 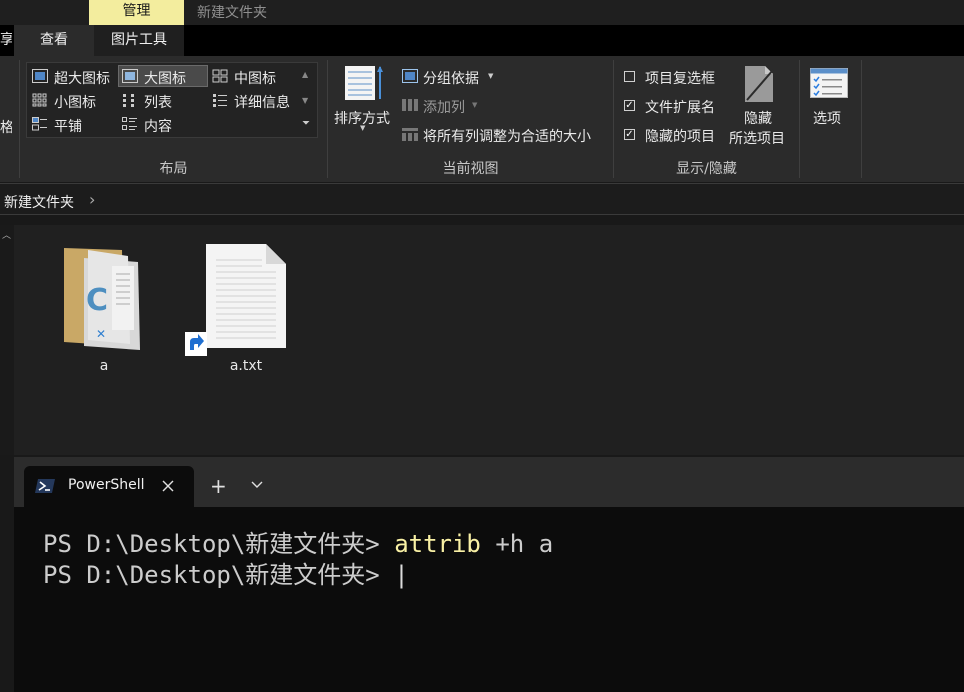 I want to click on address-bar, so click(x=482, y=199).